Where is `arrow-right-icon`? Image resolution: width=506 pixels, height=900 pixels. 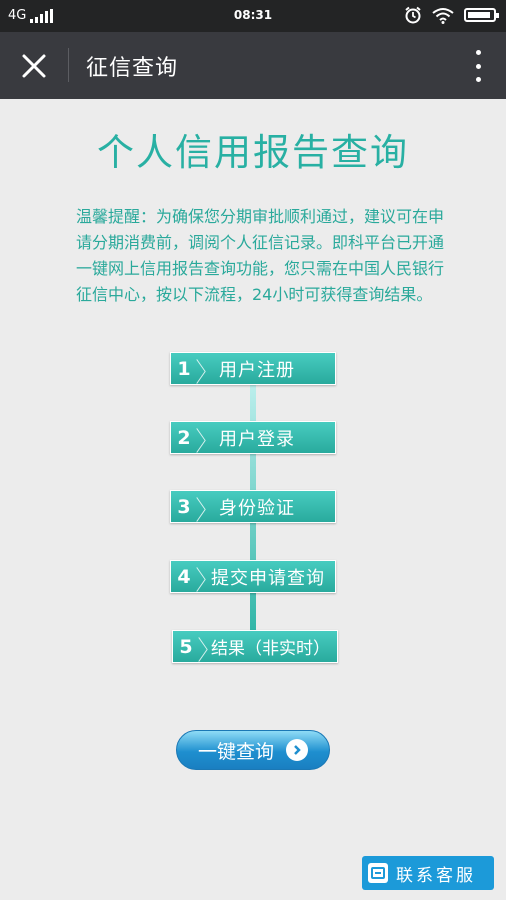 arrow-right-icon is located at coordinates (297, 750).